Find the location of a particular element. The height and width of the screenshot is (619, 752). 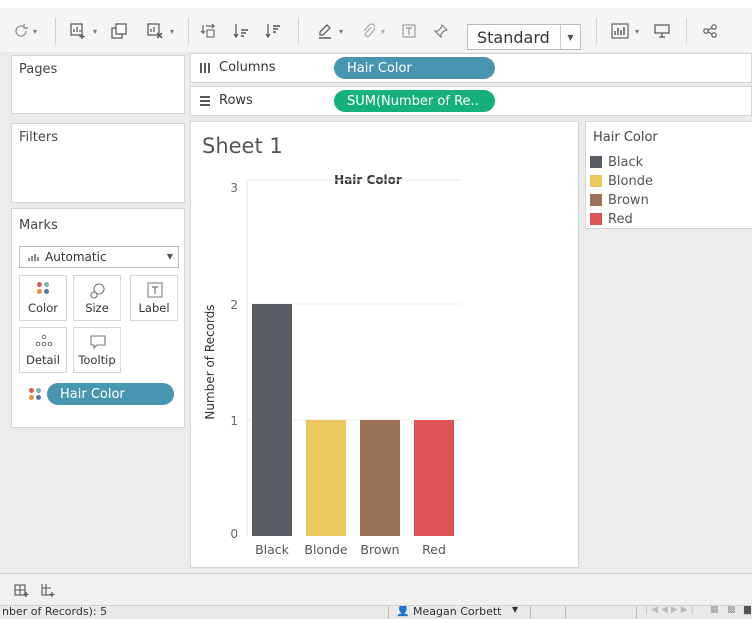

mark-type-dropdown: Automatic ▼ is located at coordinates (99, 257).